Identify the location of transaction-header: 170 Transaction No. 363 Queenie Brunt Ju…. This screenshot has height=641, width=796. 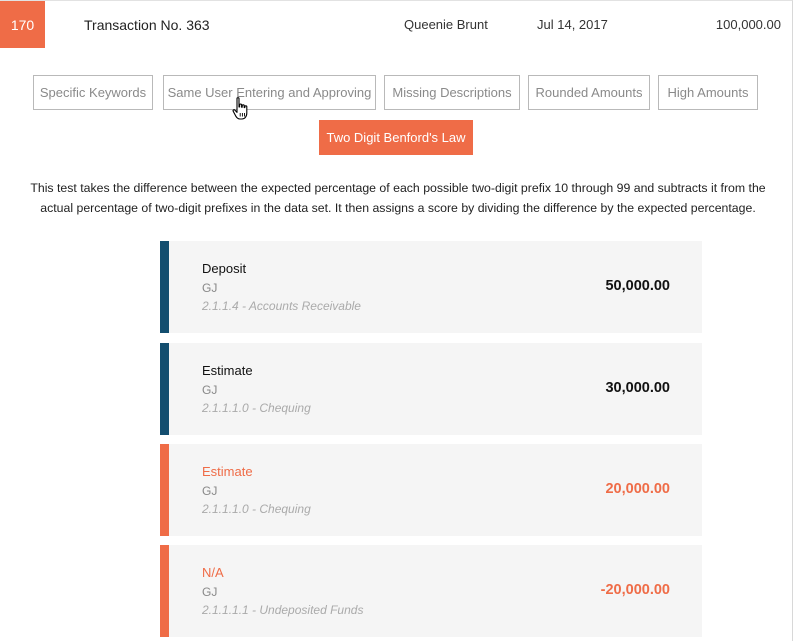
(396, 25).